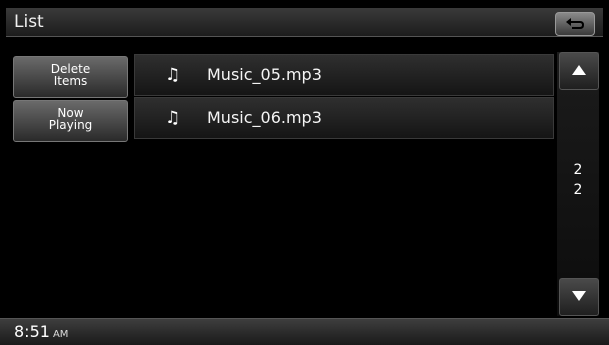  I want to click on status-bar: 8:51 AM, so click(304, 331).